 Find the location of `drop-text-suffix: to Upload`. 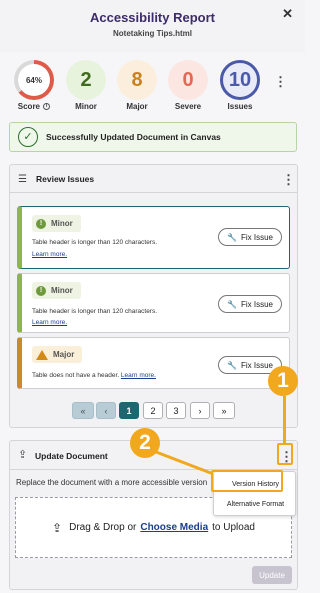

drop-text-suffix: to Upload is located at coordinates (233, 527).